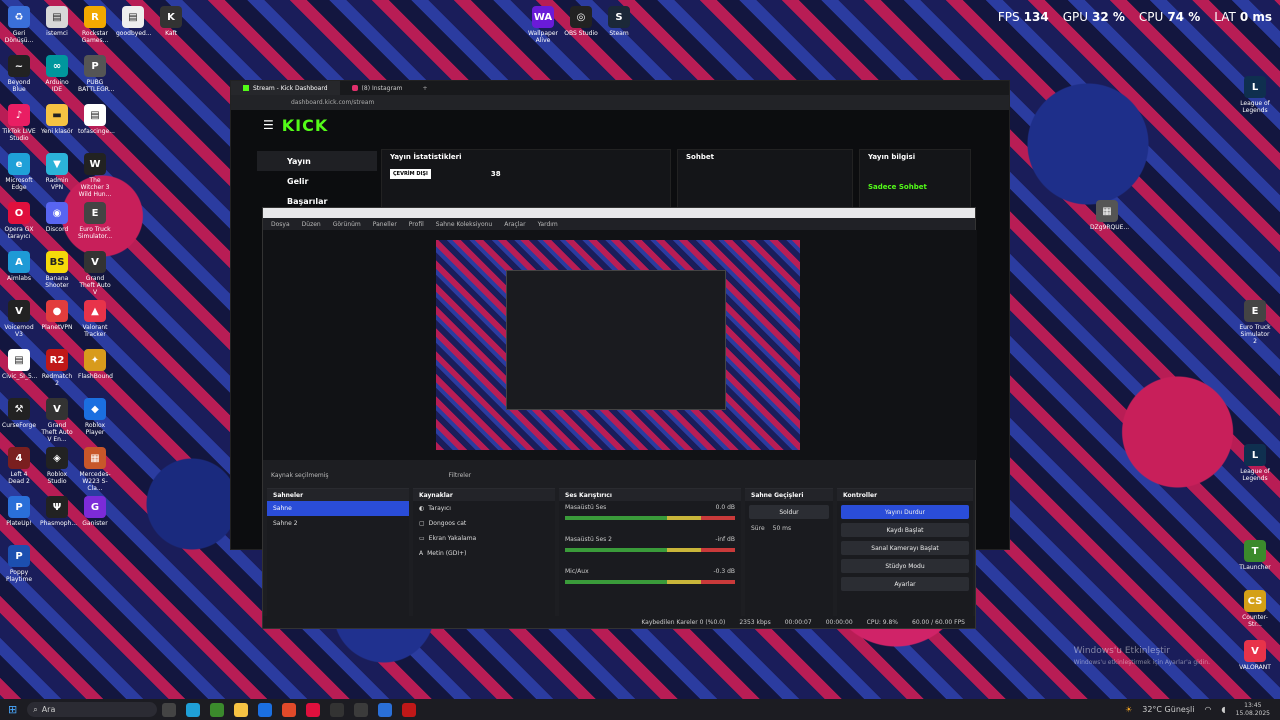  What do you see at coordinates (57, 21) in the screenshot?
I see `desktop-icon: ▤ istemci` at bounding box center [57, 21].